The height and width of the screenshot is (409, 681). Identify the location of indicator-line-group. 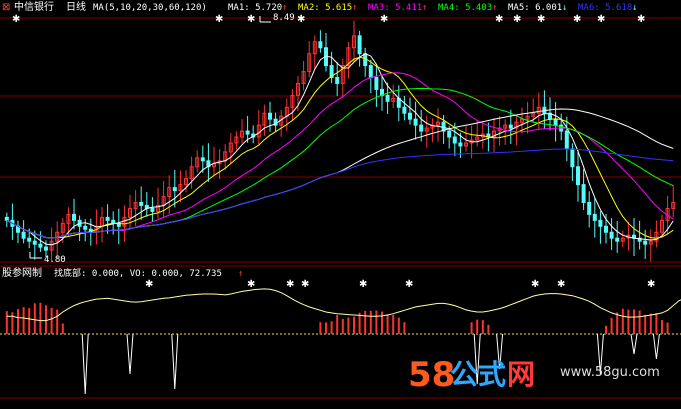
(343, 305).